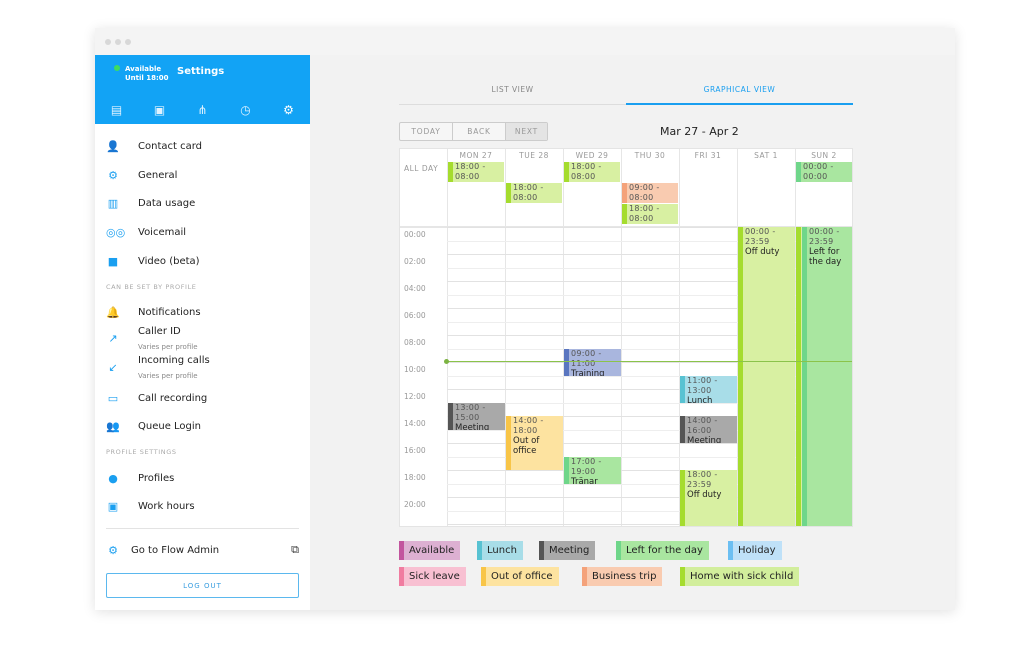  I want to click on view-tabs: LIST VIEW GRAPHICAL VIEW, so click(626, 90).